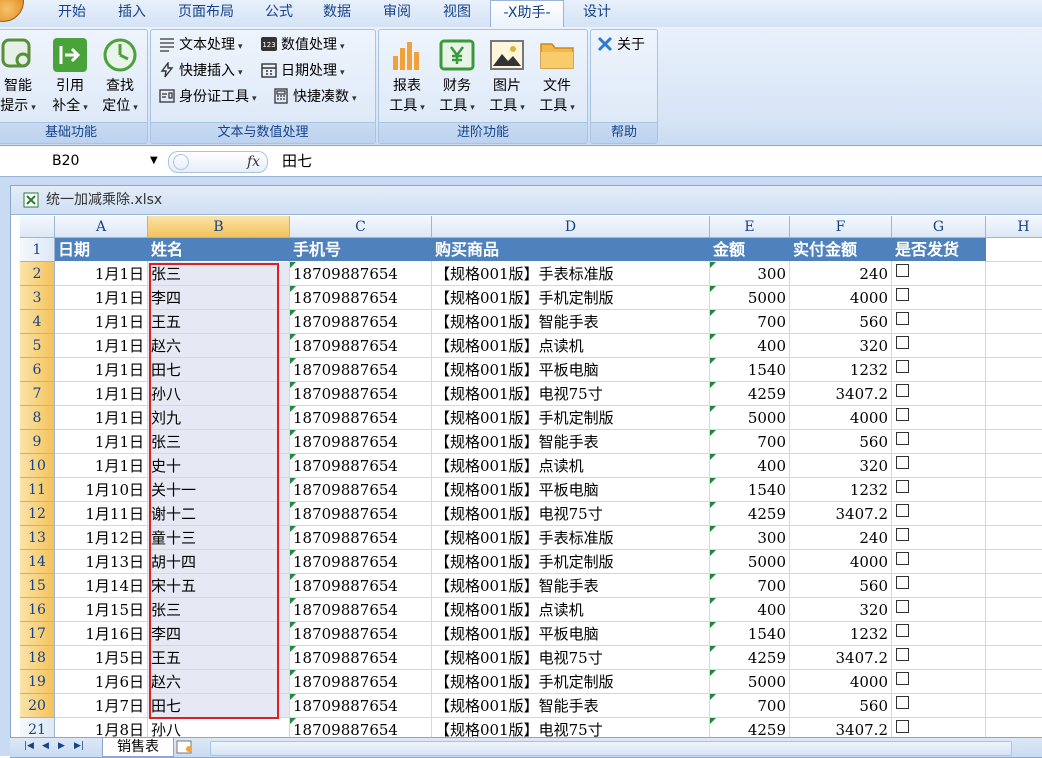  What do you see at coordinates (37, 490) in the screenshot?
I see `row-header: 11` at bounding box center [37, 490].